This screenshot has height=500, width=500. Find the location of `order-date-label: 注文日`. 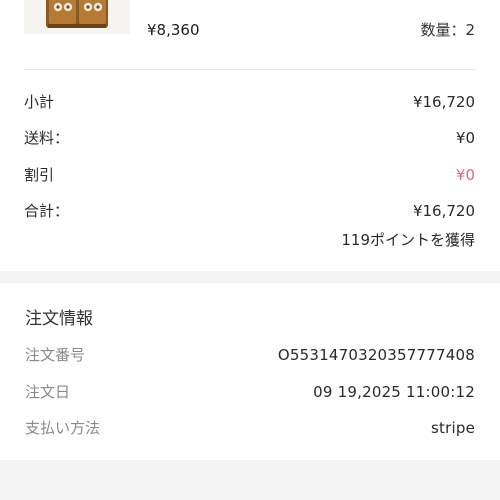

order-date-label: 注文日 is located at coordinates (48, 392).